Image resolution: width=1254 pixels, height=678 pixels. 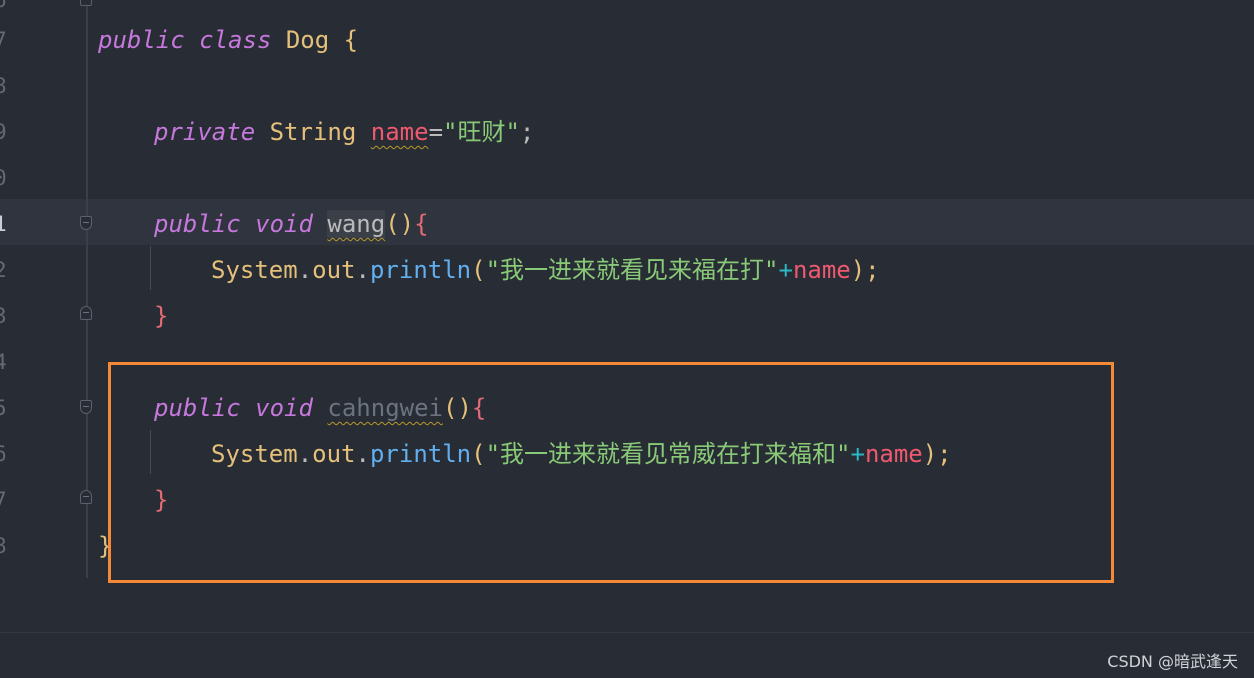 What do you see at coordinates (3, 132) in the screenshot?
I see `line-number: 9` at bounding box center [3, 132].